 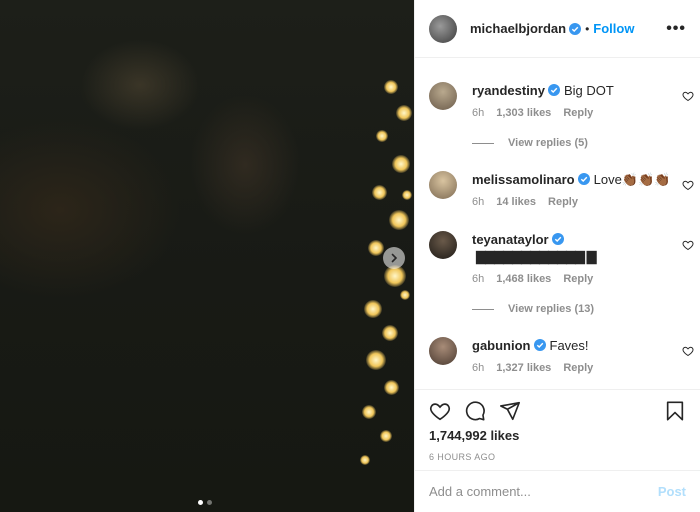 What do you see at coordinates (557, 425) in the screenshot?
I see `post-actions: 1,744,992 likes 6 HOURS AGO` at bounding box center [557, 425].